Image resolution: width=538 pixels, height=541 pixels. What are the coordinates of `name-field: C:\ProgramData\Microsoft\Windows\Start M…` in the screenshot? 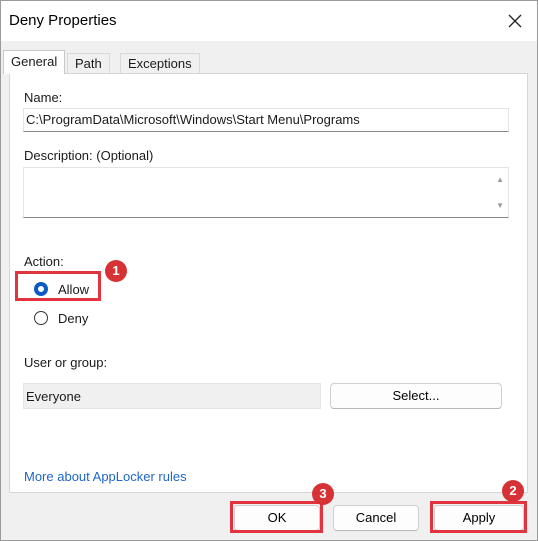 It's located at (266, 120).